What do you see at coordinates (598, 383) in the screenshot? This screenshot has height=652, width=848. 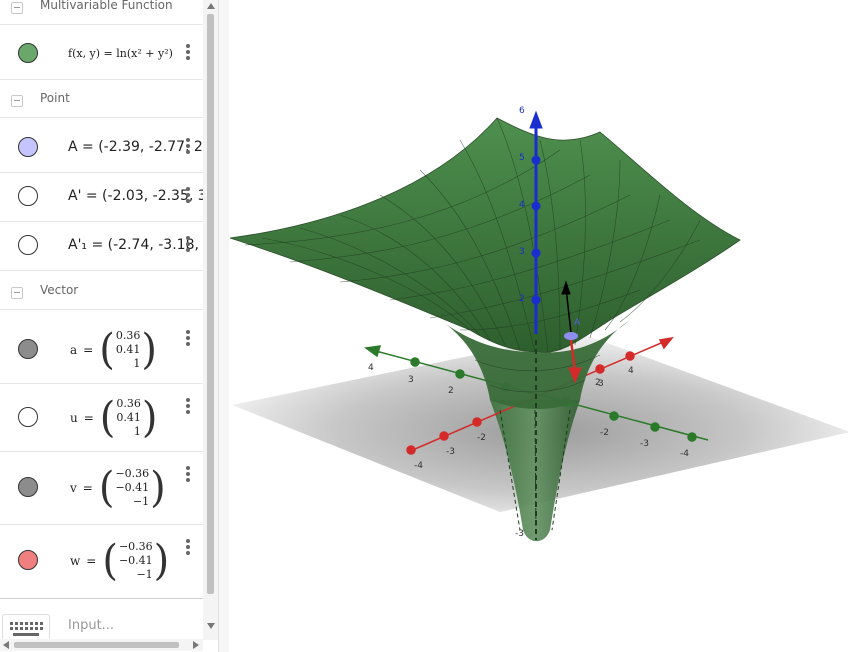 I see `x-tick-label: 2` at bounding box center [598, 383].